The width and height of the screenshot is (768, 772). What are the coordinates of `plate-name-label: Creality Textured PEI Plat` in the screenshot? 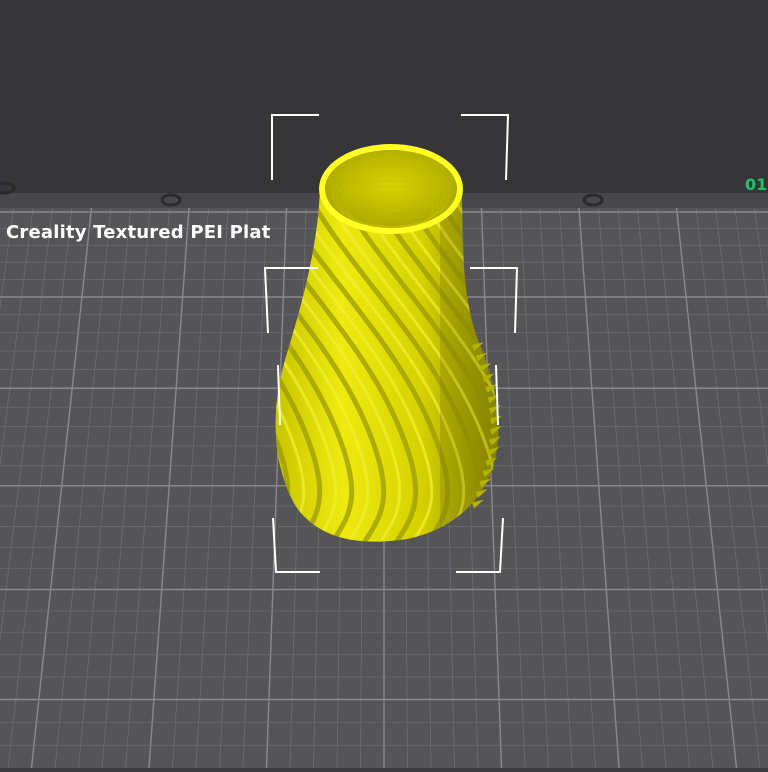 It's located at (138, 232).